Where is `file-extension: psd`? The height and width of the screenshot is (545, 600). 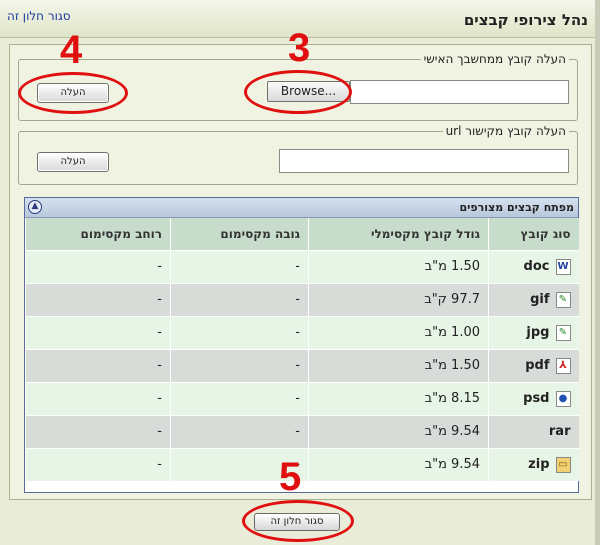 file-extension: psd is located at coordinates (536, 398).